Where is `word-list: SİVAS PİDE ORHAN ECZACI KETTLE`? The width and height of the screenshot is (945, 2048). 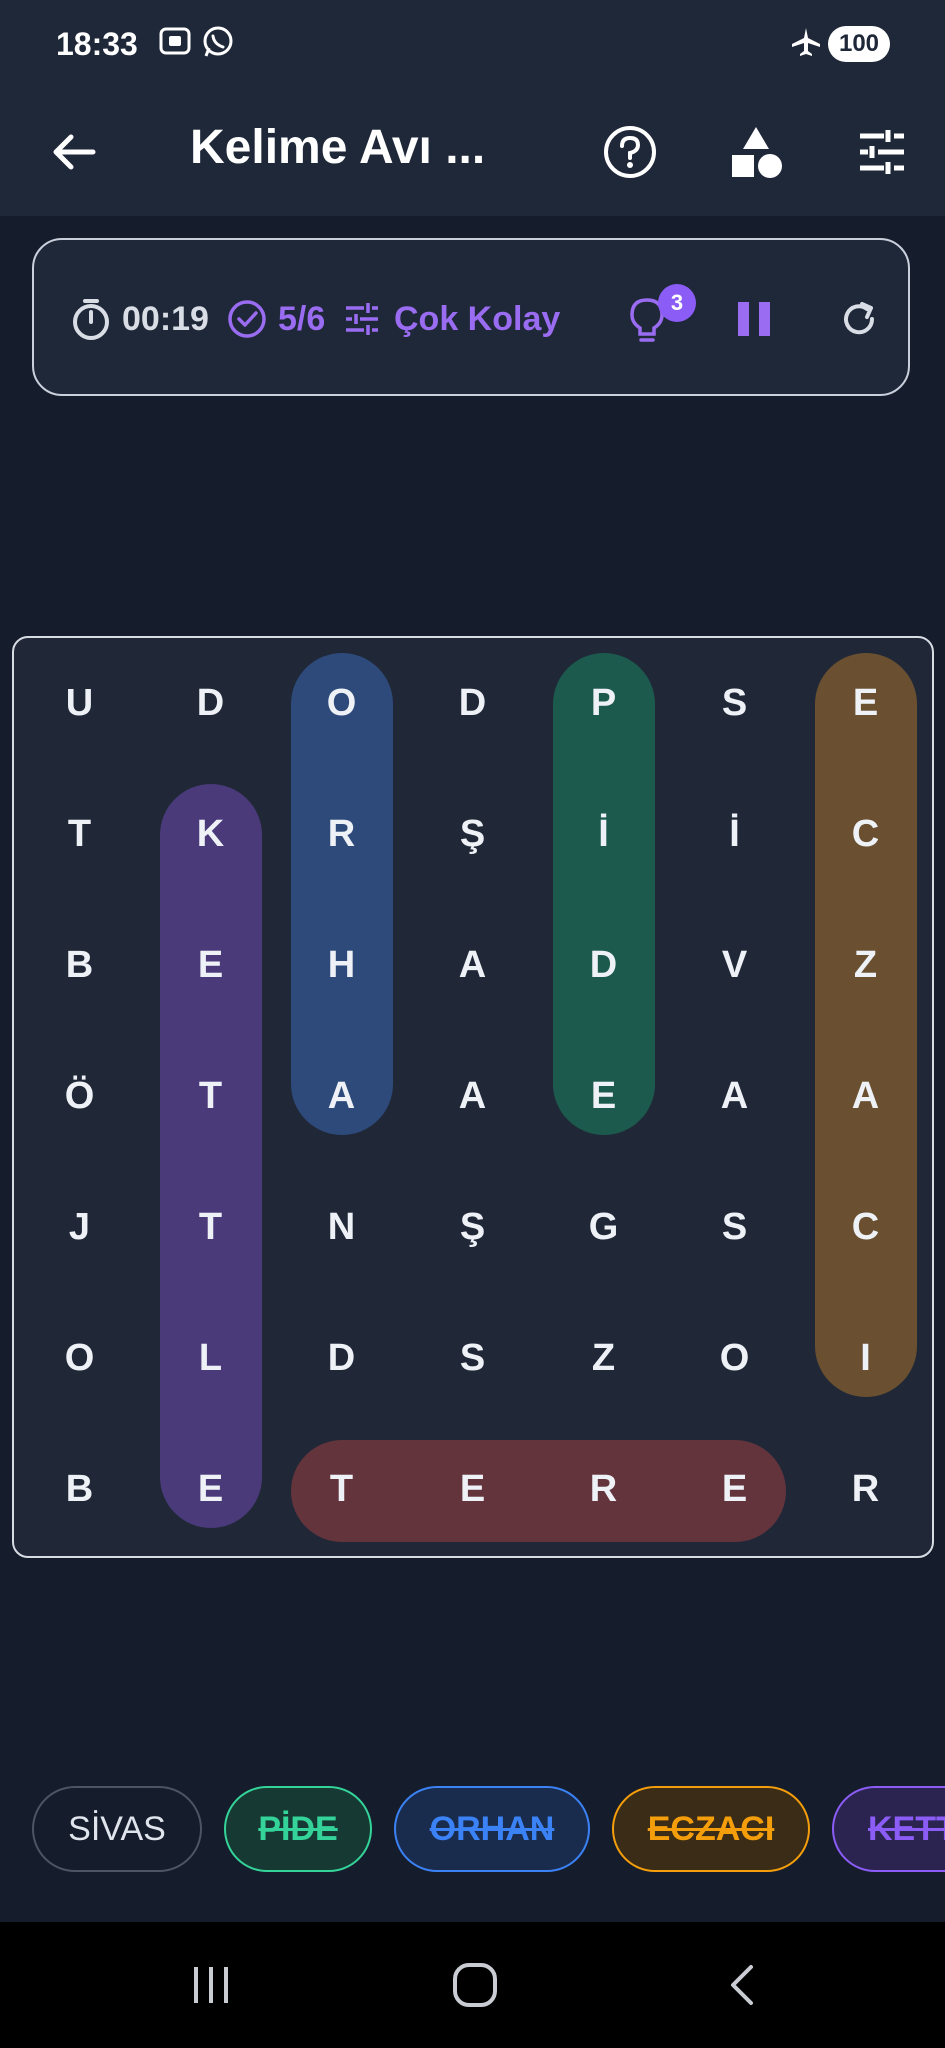
word-list: SİVAS PİDE ORHAN ECZACI KETTLE is located at coordinates (472, 1831).